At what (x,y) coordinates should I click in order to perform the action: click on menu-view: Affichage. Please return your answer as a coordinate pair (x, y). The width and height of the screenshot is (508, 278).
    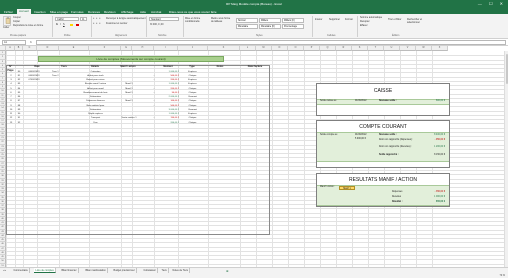
    Looking at the image, I should click on (127, 12).